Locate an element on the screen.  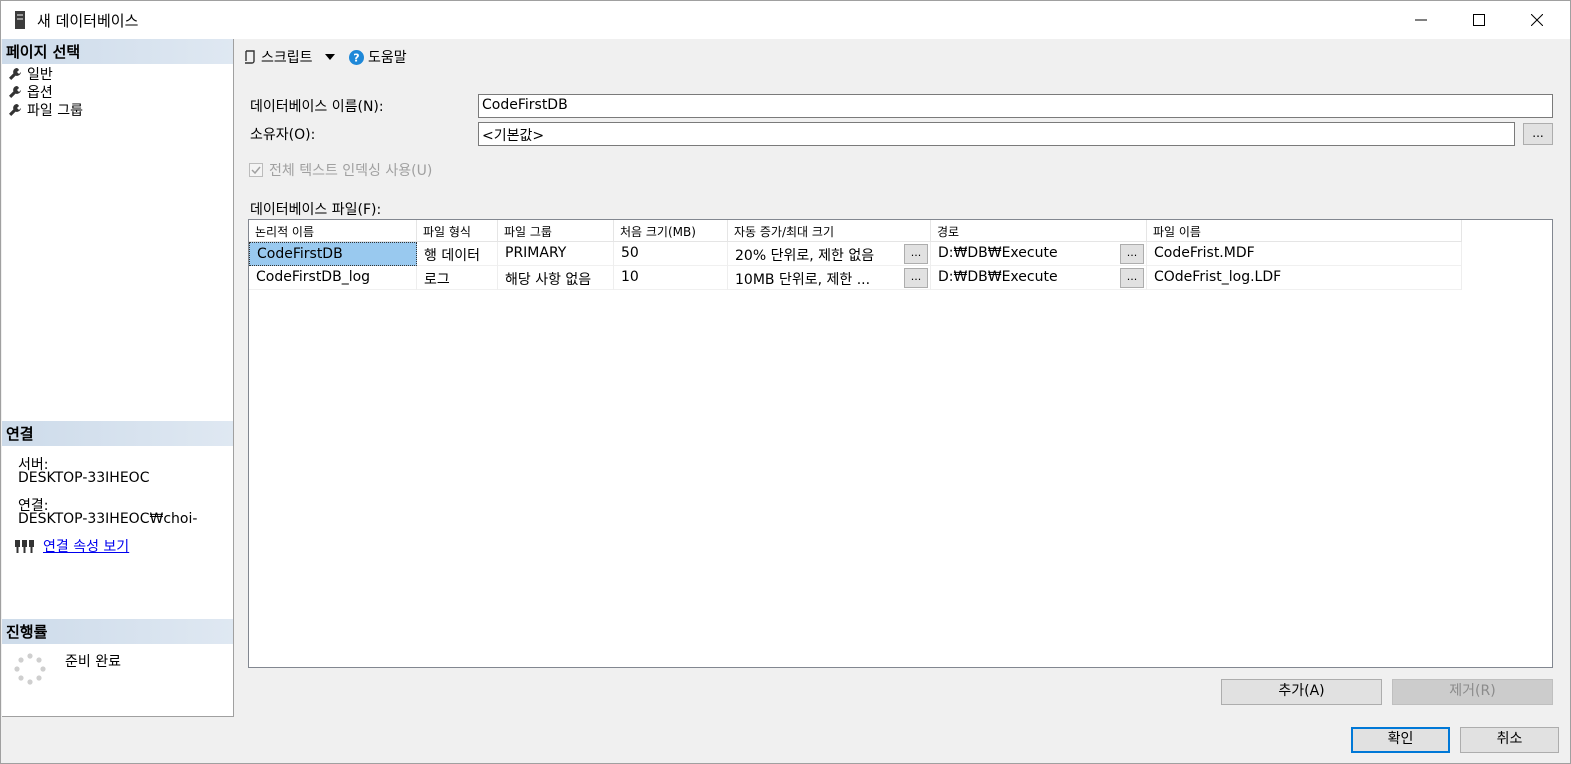
server-value: DESKTOP-33IHEOC is located at coordinates (84, 478).